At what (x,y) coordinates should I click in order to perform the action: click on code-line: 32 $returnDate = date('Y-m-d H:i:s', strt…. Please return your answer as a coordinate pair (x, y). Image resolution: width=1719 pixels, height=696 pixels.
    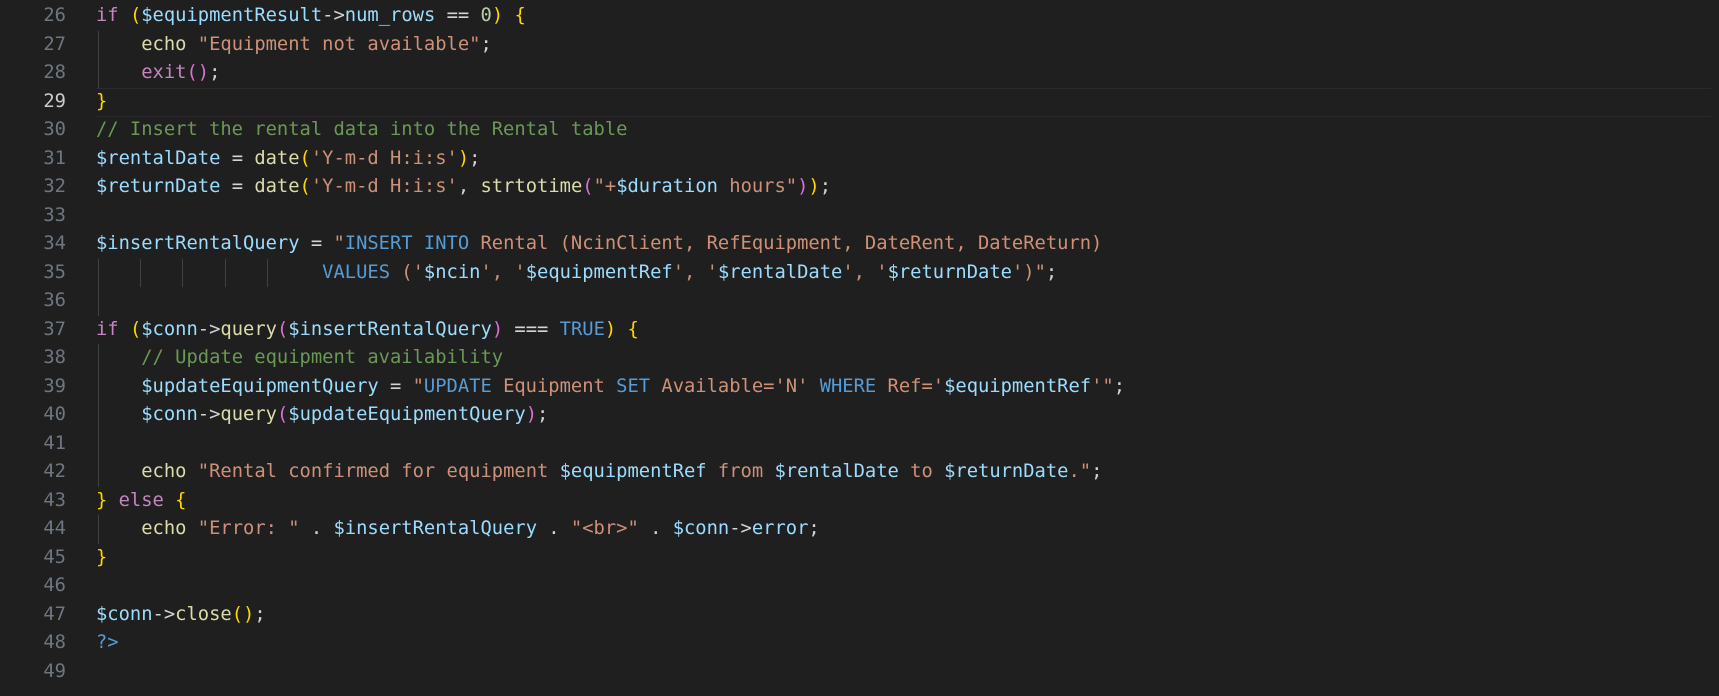
    Looking at the image, I should click on (859, 187).